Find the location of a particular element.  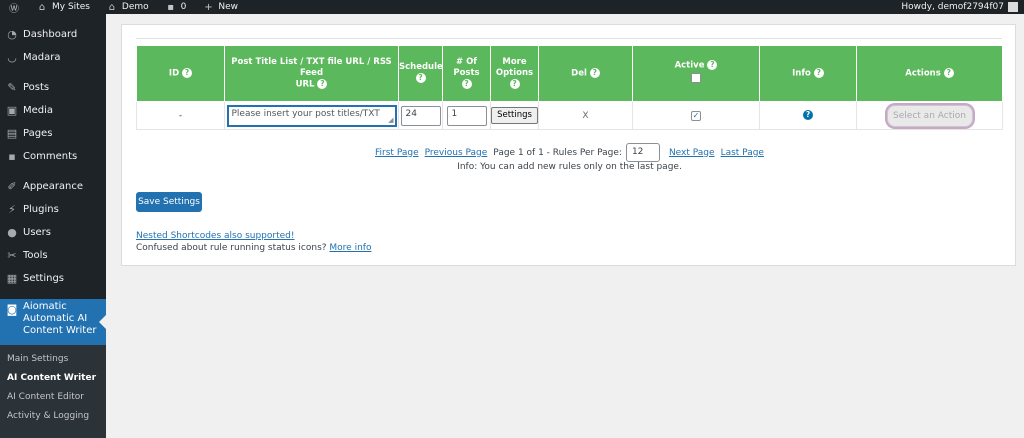

sidebar-item-aiomatic: ◙ Aiomatic Automatic AI Content Writer is located at coordinates (53, 322).